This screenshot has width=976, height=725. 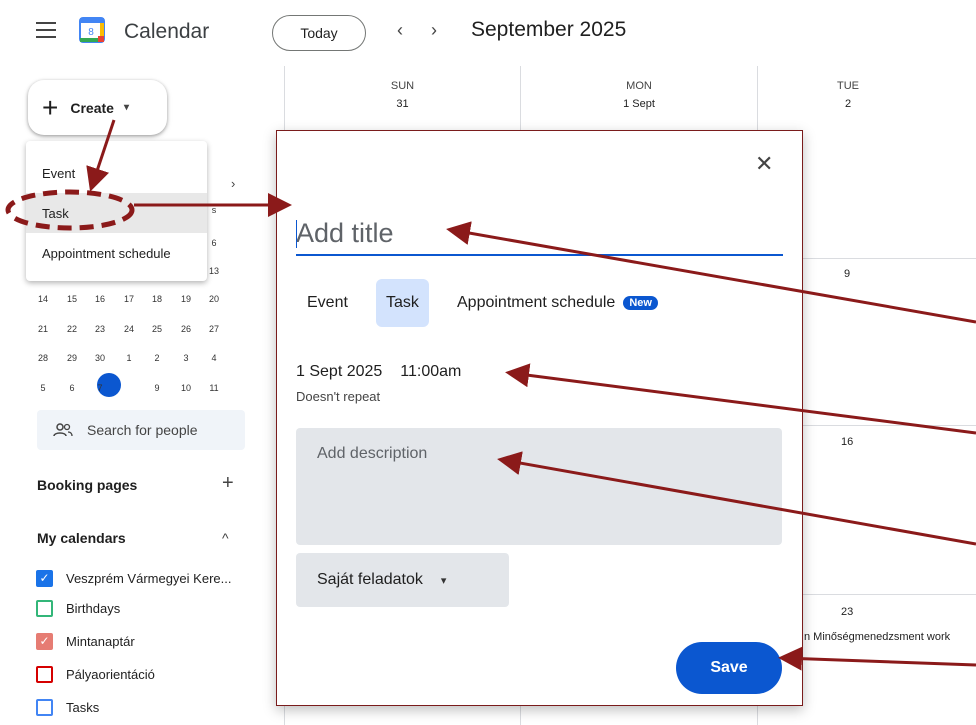 What do you see at coordinates (640, 303) in the screenshot?
I see `new-badge: New` at bounding box center [640, 303].